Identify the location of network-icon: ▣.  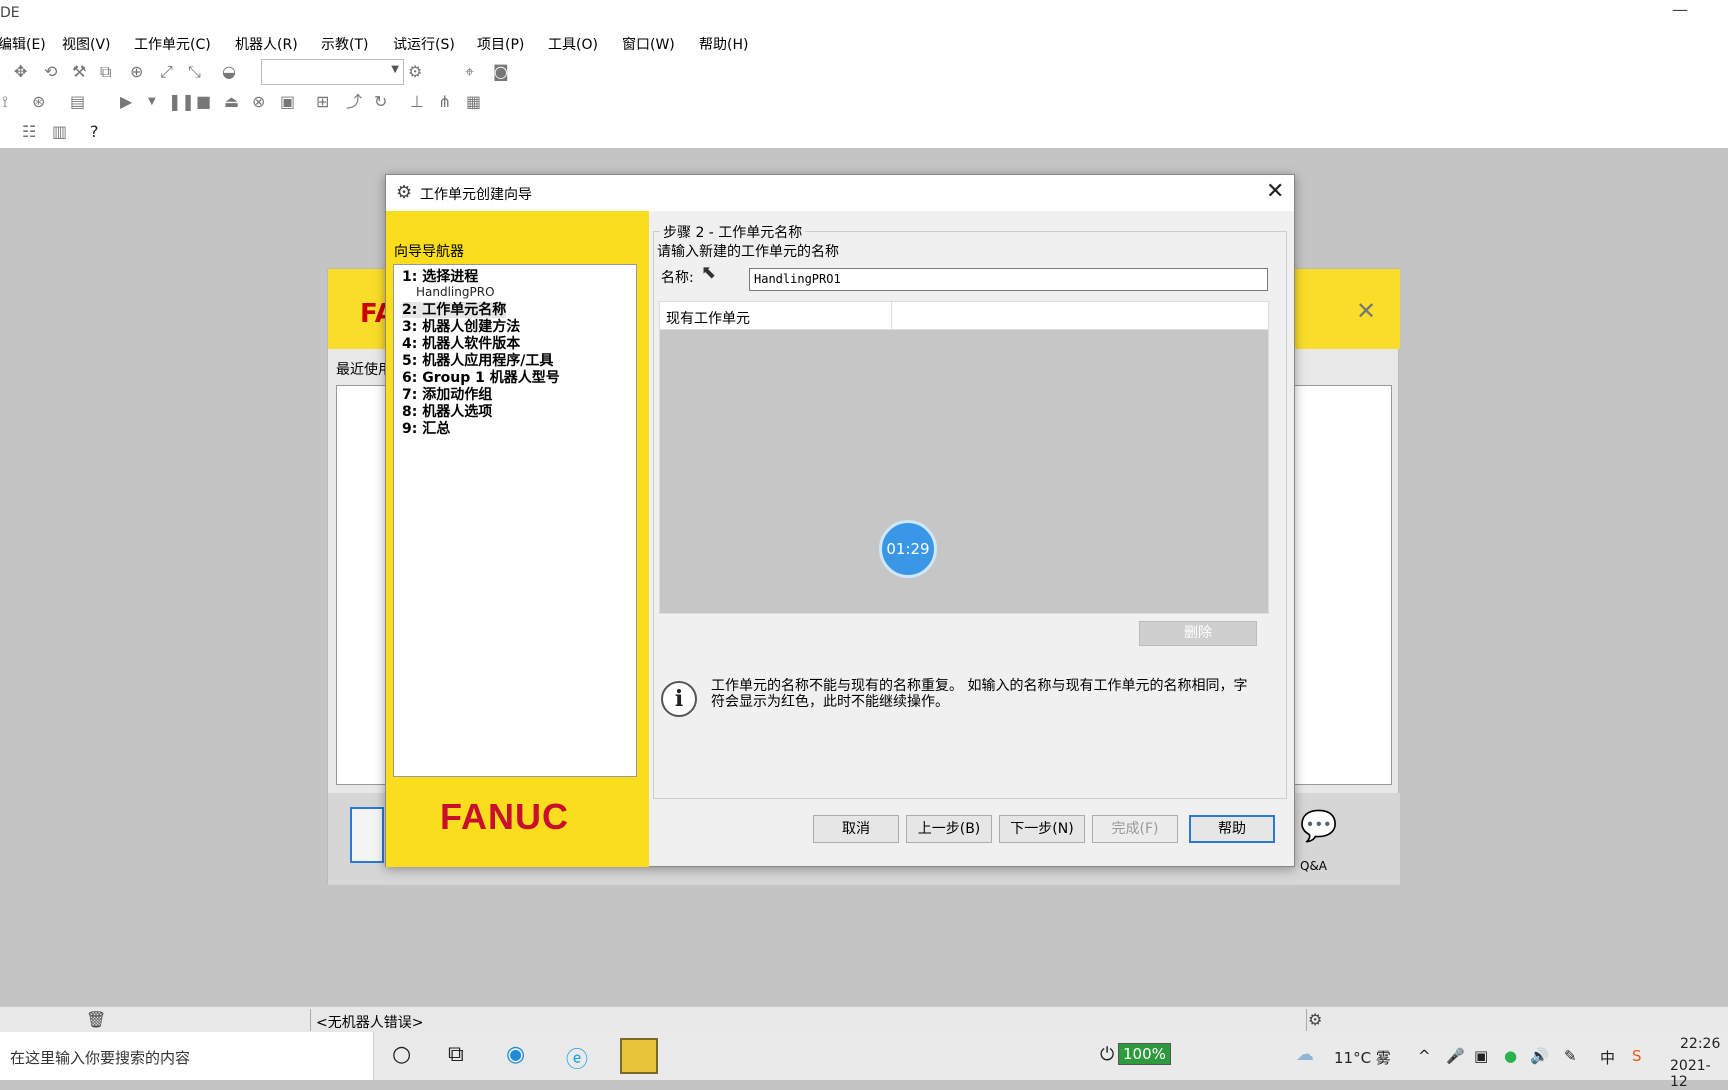
(1481, 1056).